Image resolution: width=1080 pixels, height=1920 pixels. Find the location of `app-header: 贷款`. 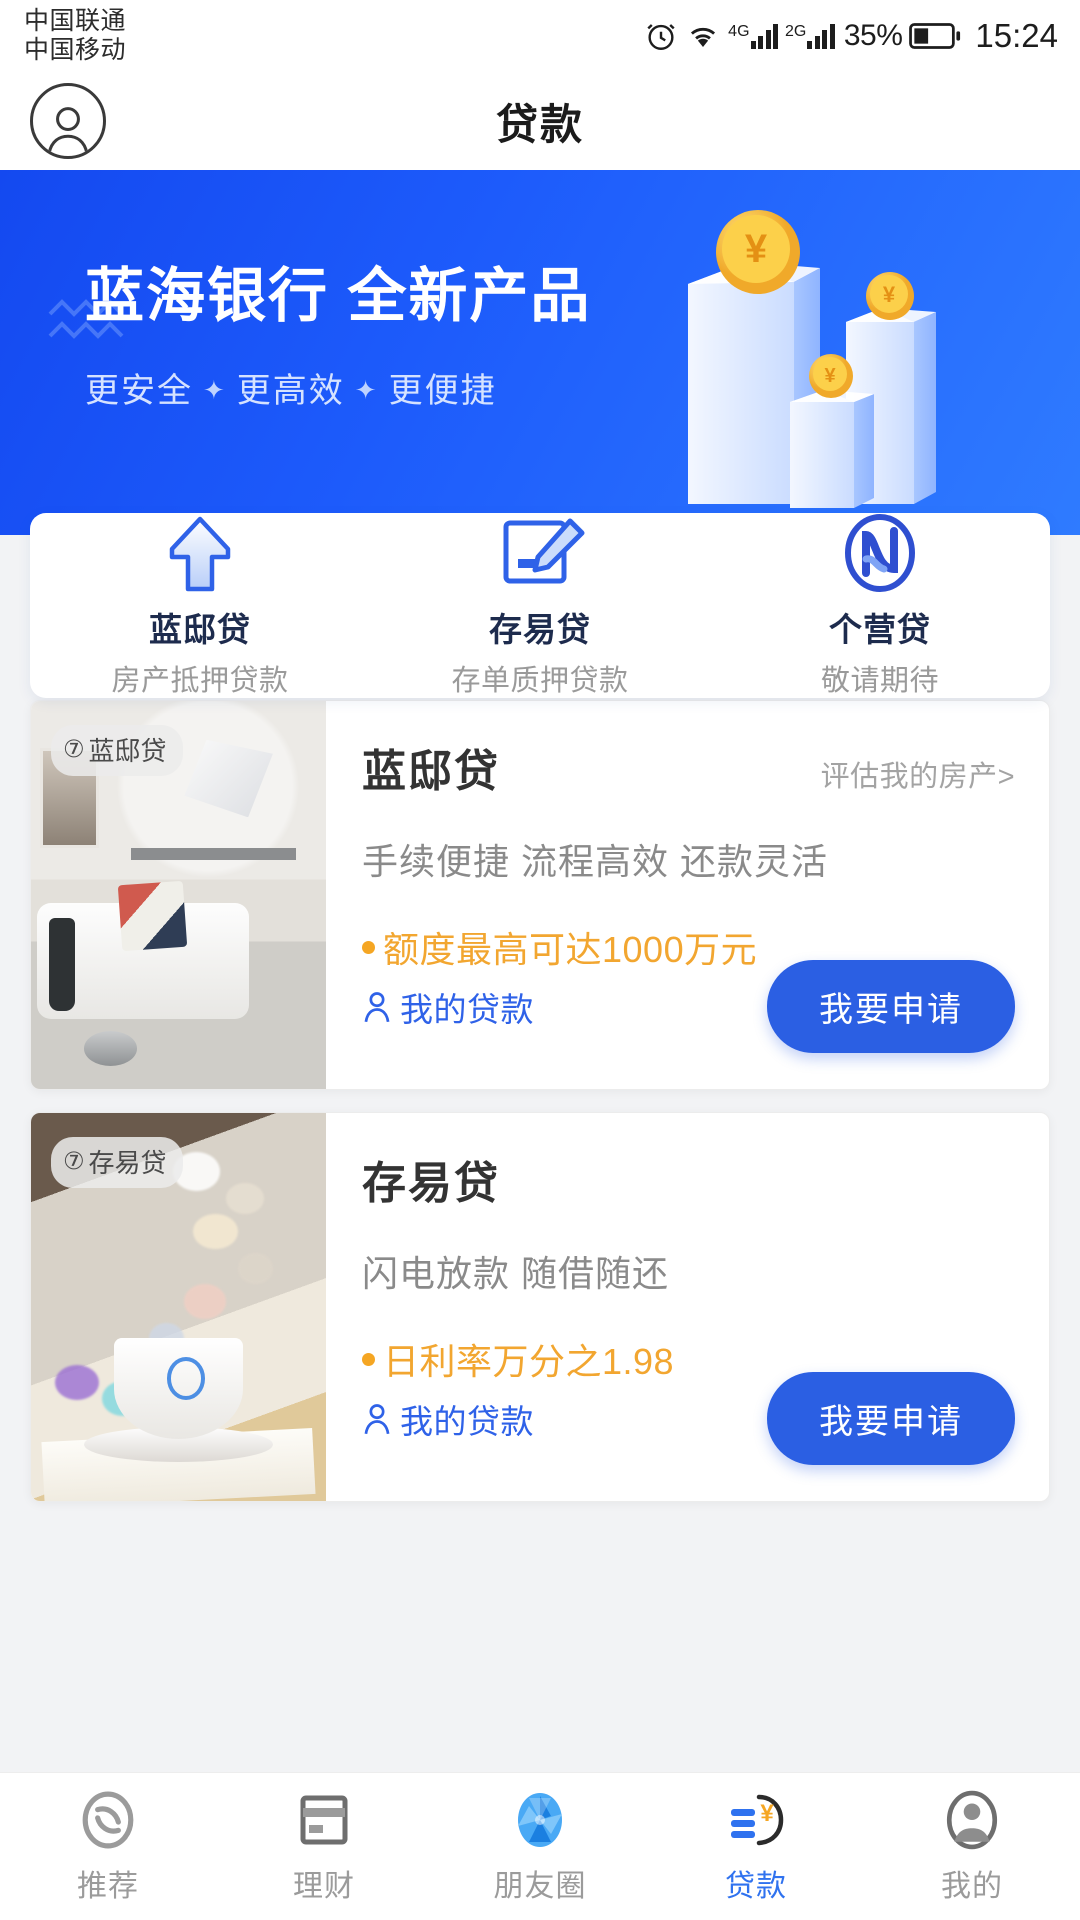

app-header: 贷款 is located at coordinates (540, 121).